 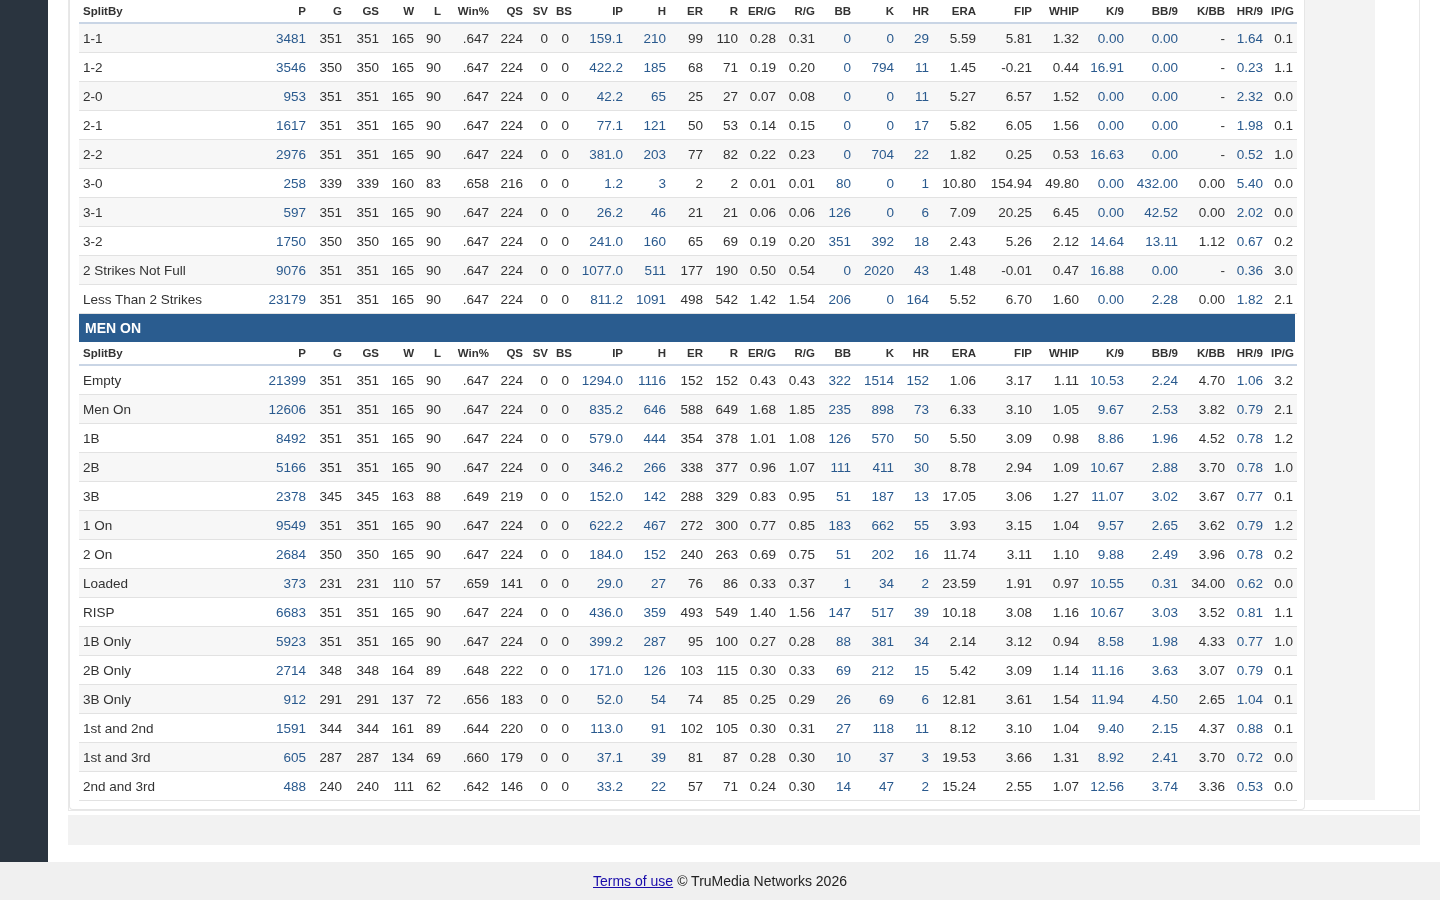 I want to click on stat-link: 13, so click(x=921, y=496).